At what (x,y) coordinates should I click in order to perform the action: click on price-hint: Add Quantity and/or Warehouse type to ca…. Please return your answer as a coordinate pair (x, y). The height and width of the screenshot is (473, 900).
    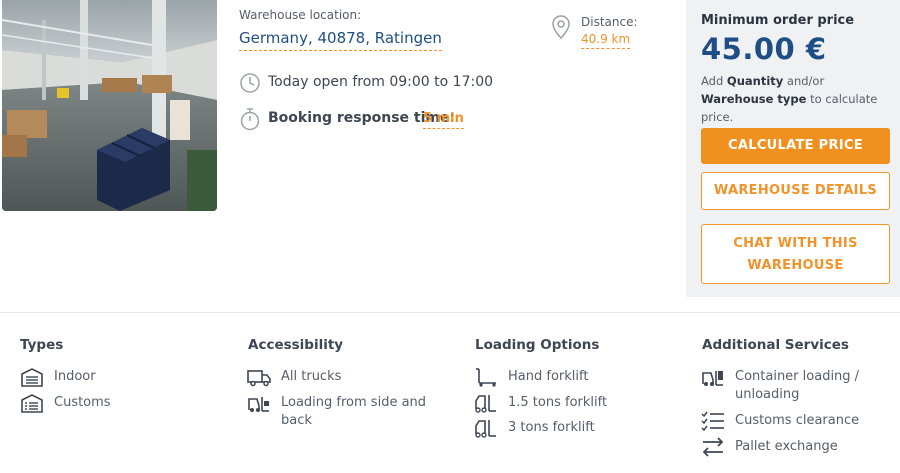
    Looking at the image, I should click on (789, 99).